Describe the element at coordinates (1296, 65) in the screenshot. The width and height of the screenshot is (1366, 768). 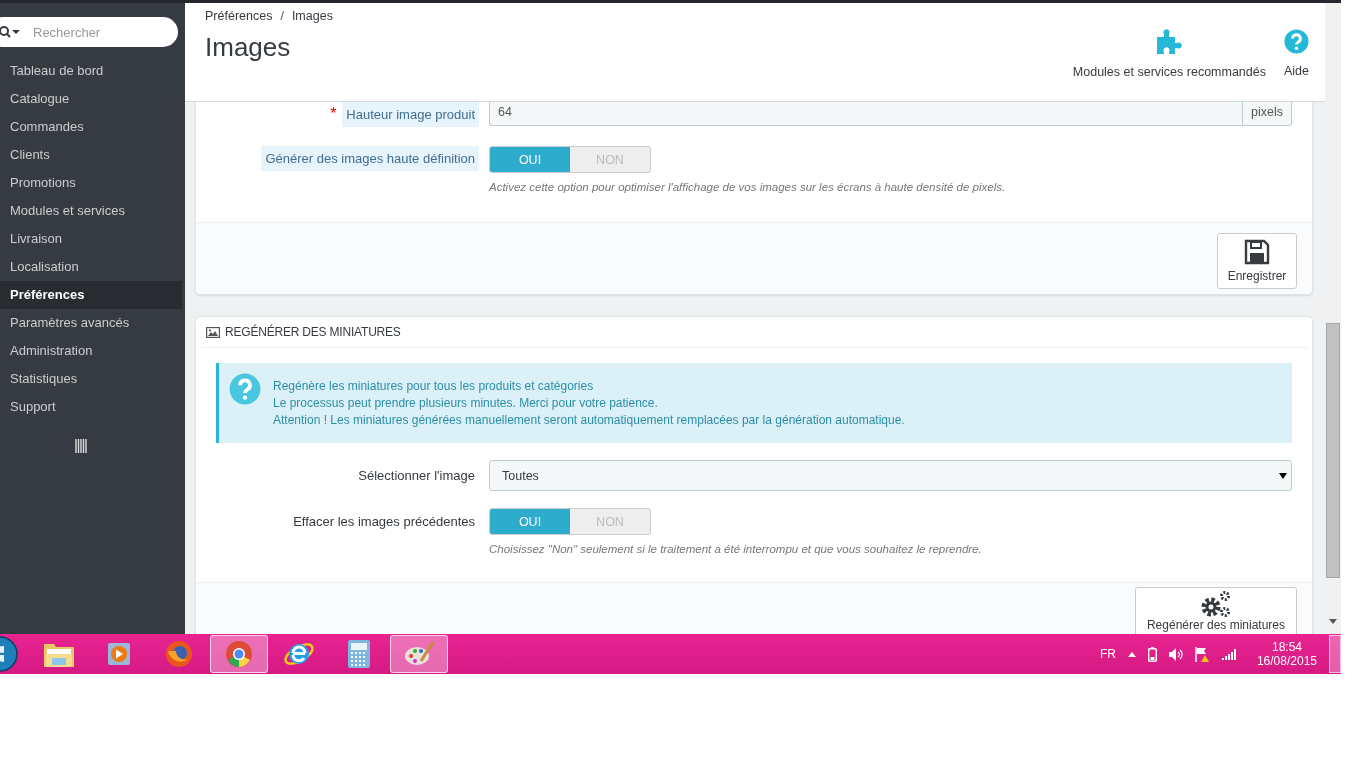
I see `toolbar-link: Aide` at that location.